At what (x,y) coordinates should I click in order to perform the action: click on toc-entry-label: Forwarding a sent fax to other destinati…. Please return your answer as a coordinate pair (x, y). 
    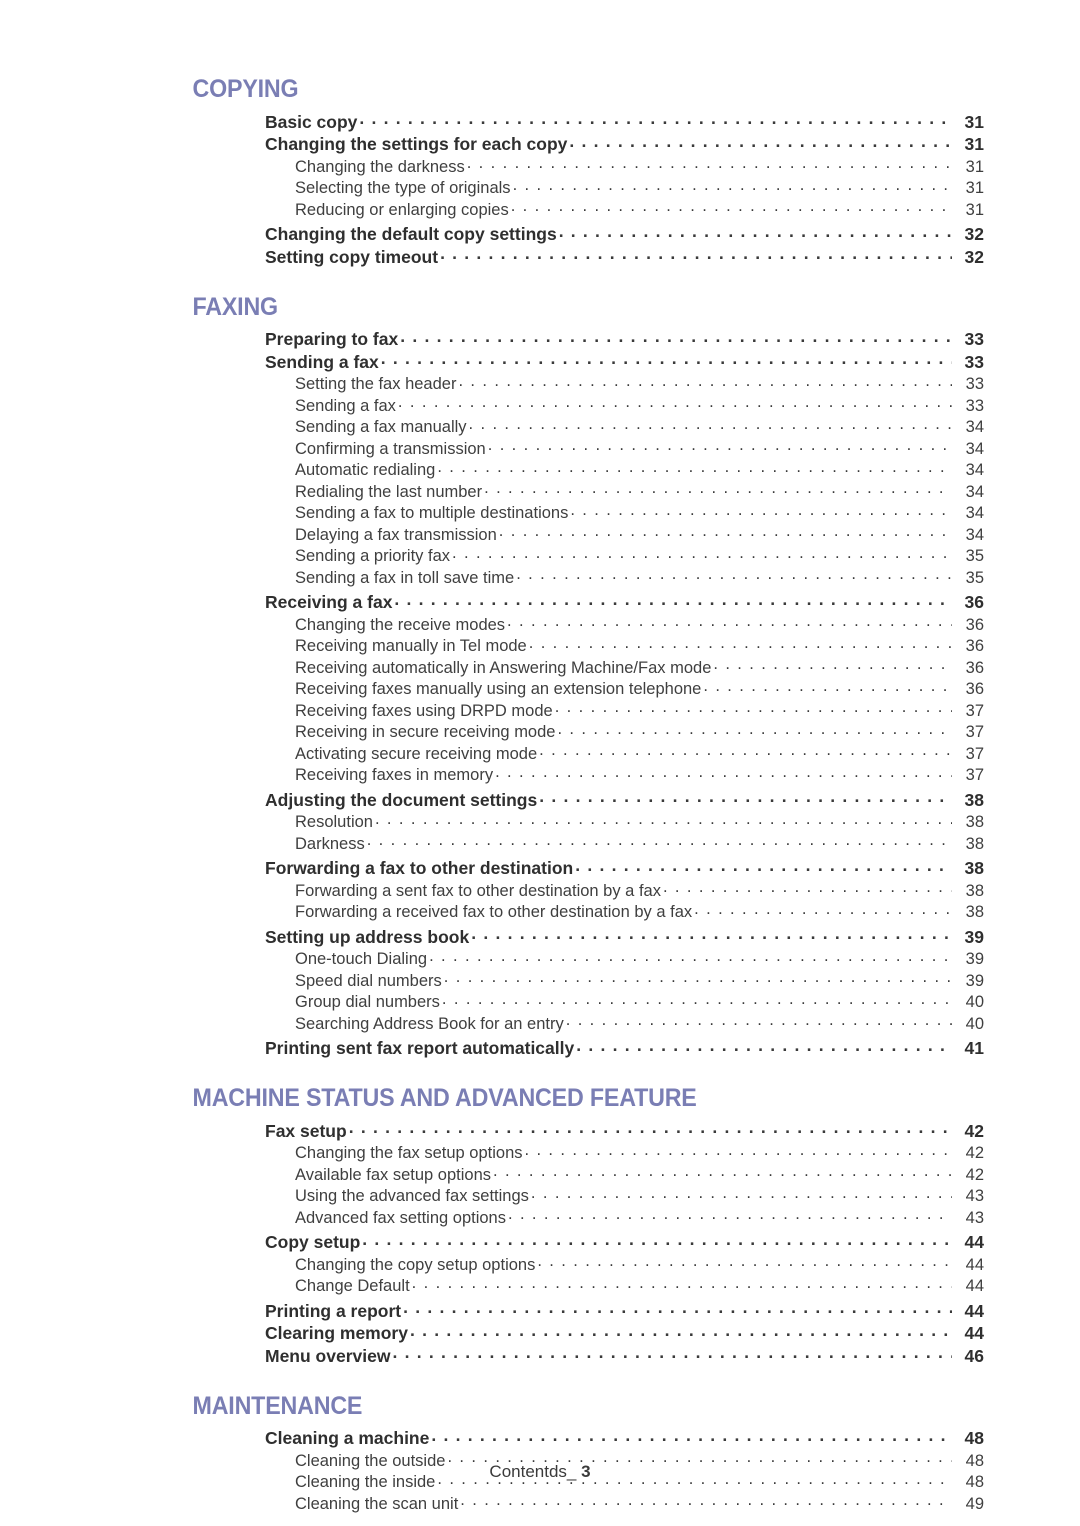
    Looking at the image, I should click on (478, 890).